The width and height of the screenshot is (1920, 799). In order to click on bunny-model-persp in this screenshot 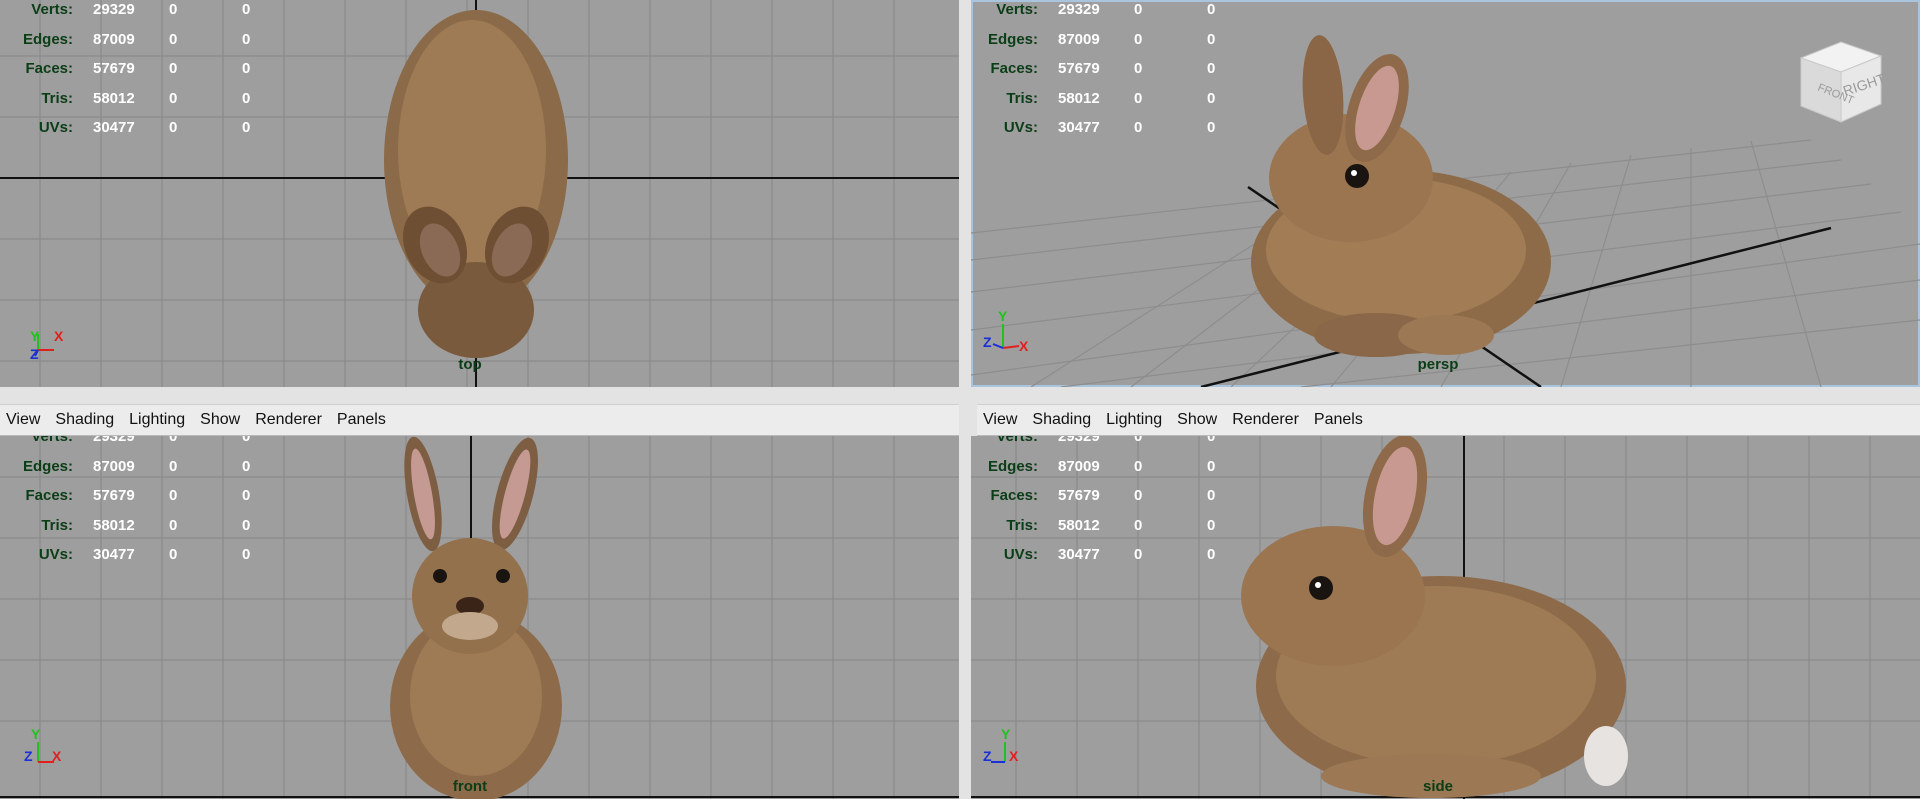, I will do `click(1401, 195)`.